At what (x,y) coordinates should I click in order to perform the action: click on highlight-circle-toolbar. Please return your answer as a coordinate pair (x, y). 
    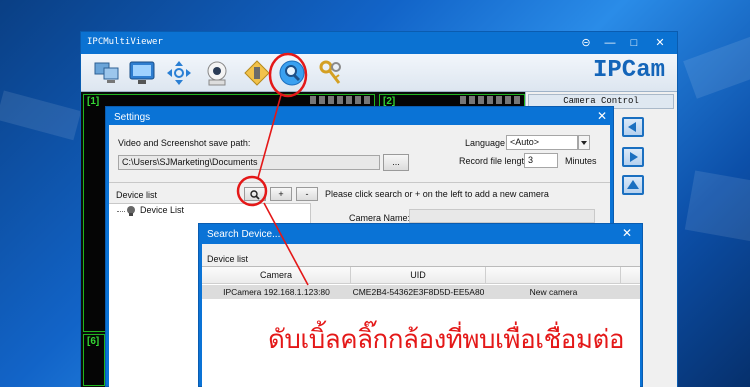
    Looking at the image, I should click on (288, 75).